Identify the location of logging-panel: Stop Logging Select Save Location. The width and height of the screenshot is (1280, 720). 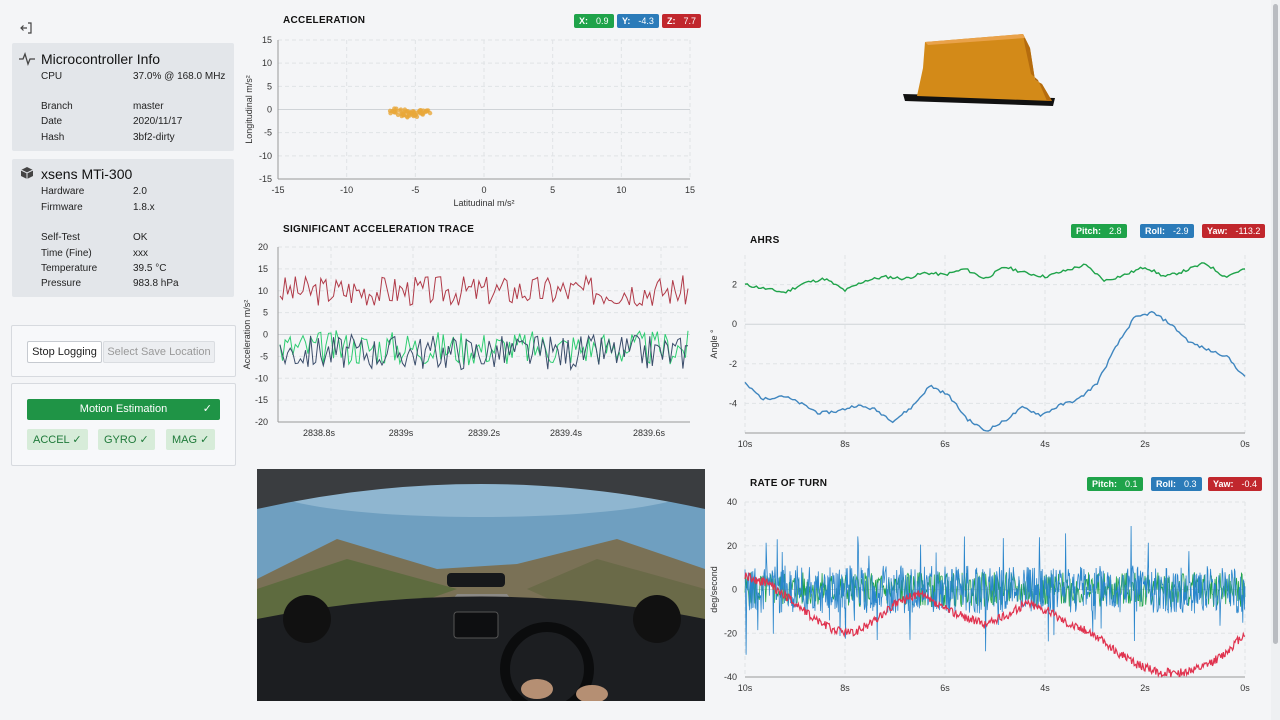
(123, 351).